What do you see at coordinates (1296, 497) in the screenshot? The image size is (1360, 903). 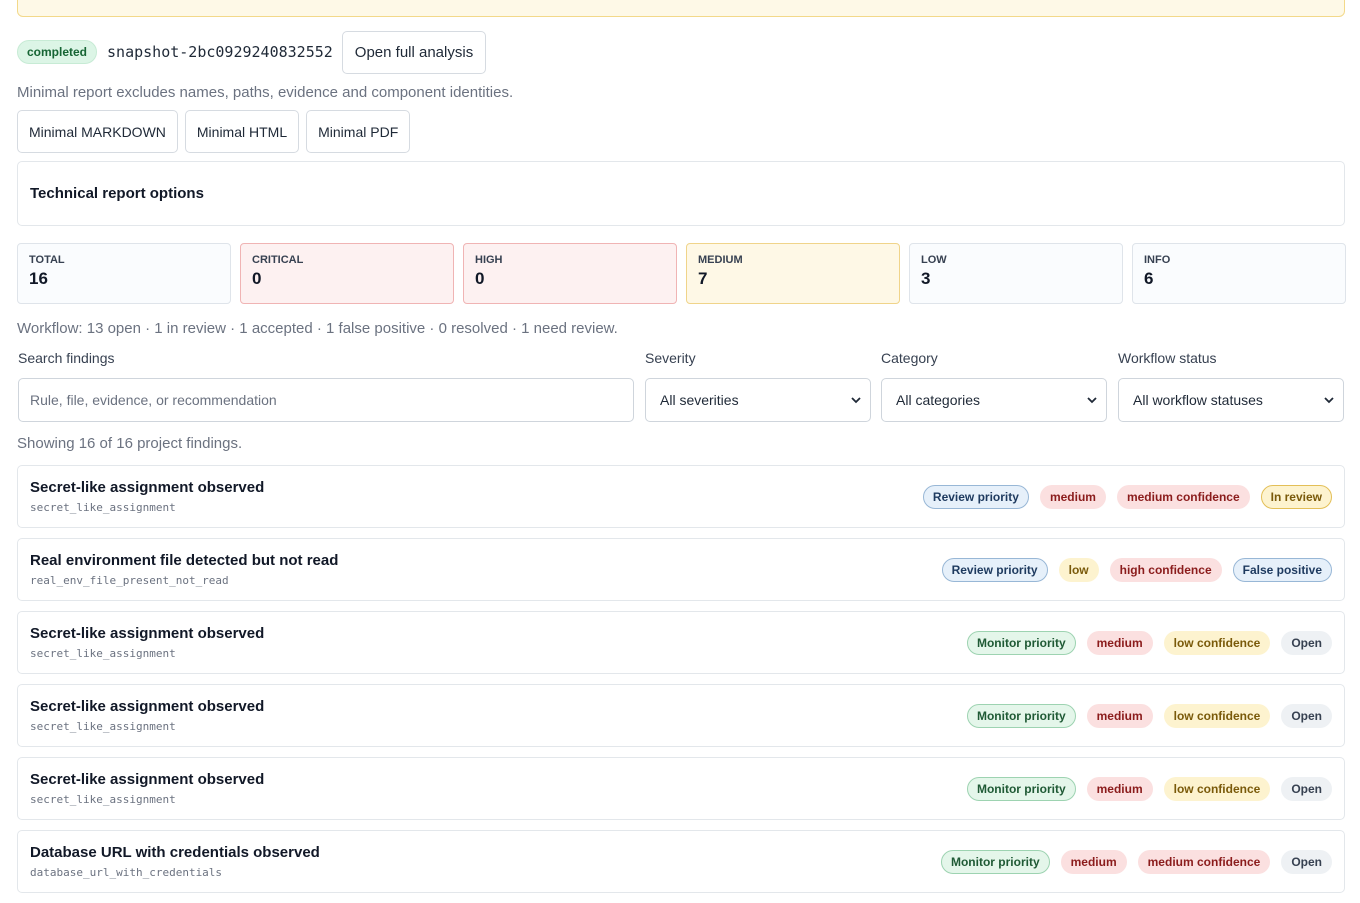 I see `workflow-status-badge: In review` at bounding box center [1296, 497].